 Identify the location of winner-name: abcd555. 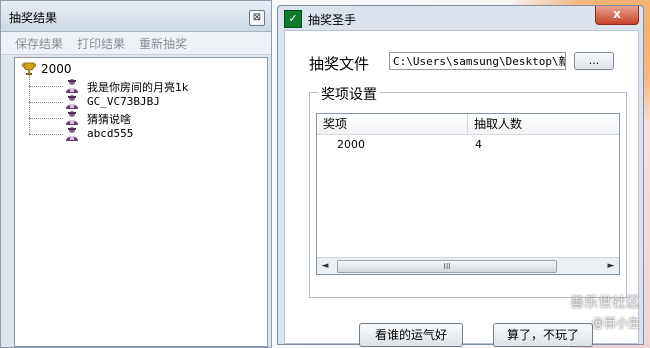
(110, 133).